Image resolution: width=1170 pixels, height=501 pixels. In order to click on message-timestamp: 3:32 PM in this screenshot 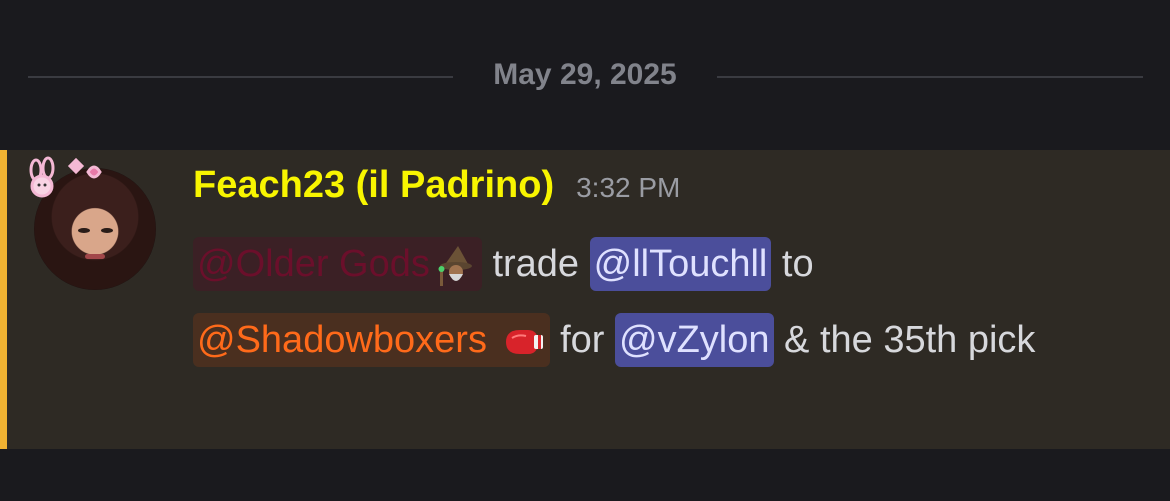, I will do `click(628, 187)`.